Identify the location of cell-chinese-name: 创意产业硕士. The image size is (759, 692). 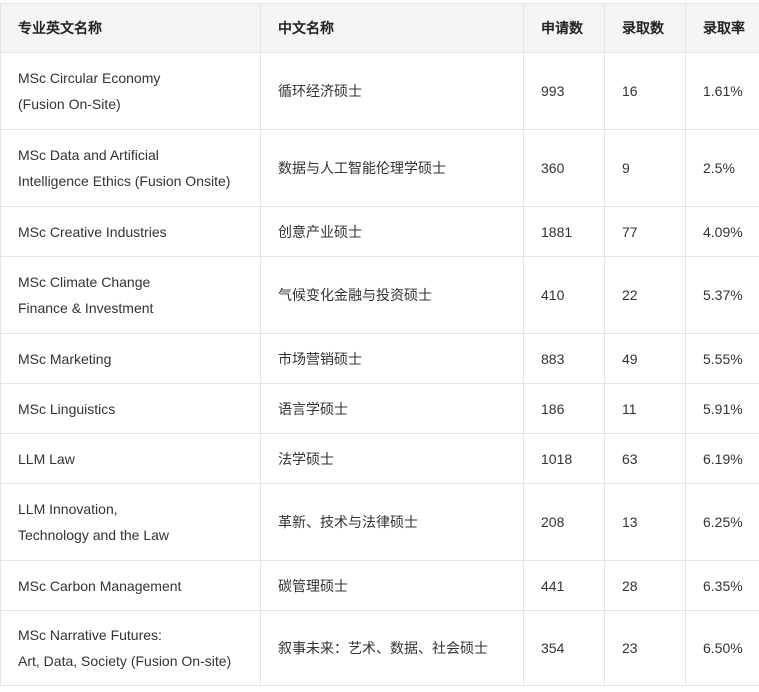
(392, 231).